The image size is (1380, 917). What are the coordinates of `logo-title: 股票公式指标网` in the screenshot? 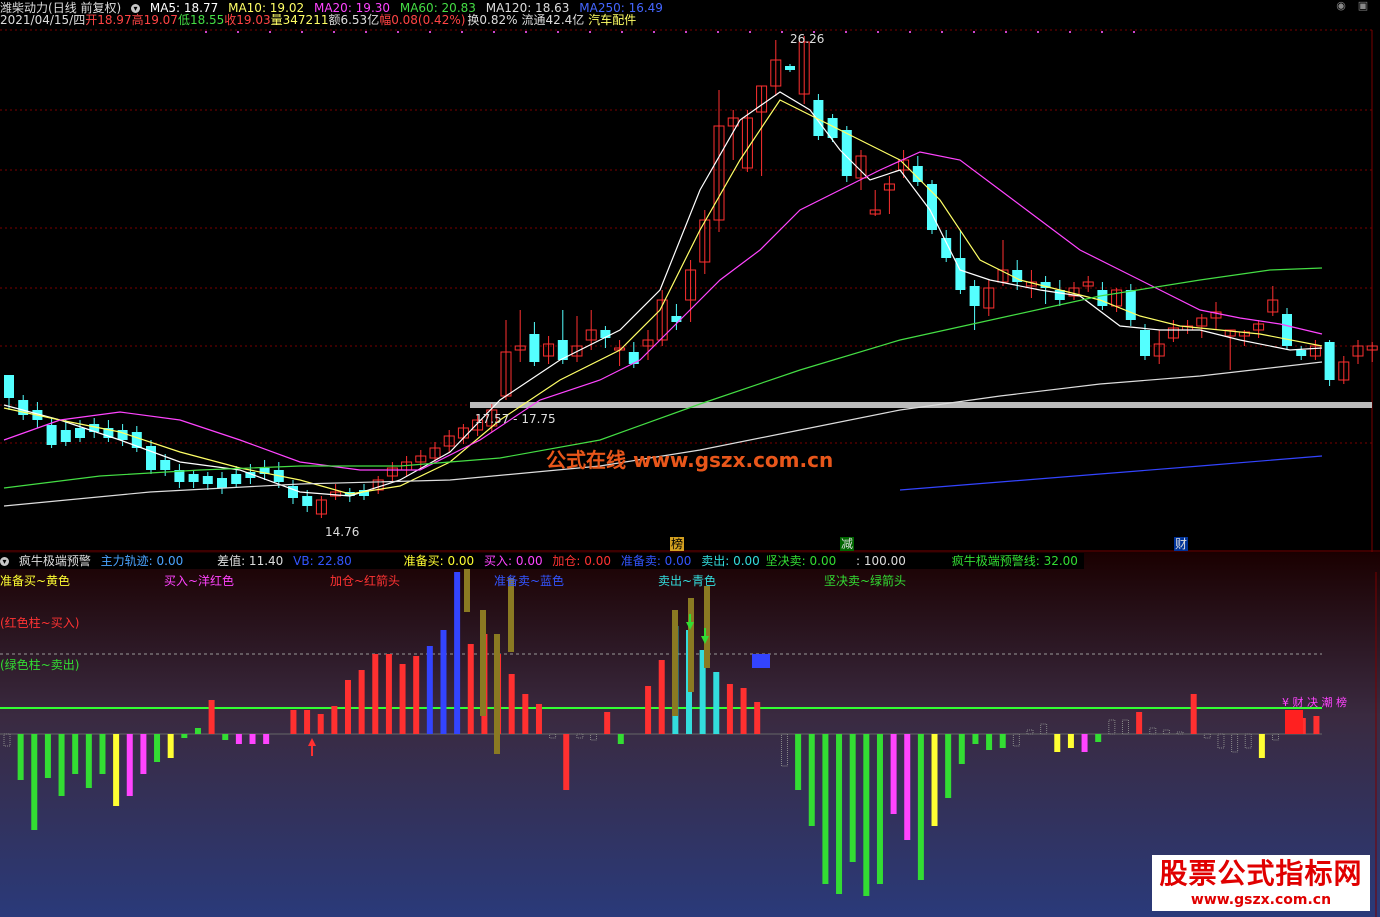 It's located at (1261, 873).